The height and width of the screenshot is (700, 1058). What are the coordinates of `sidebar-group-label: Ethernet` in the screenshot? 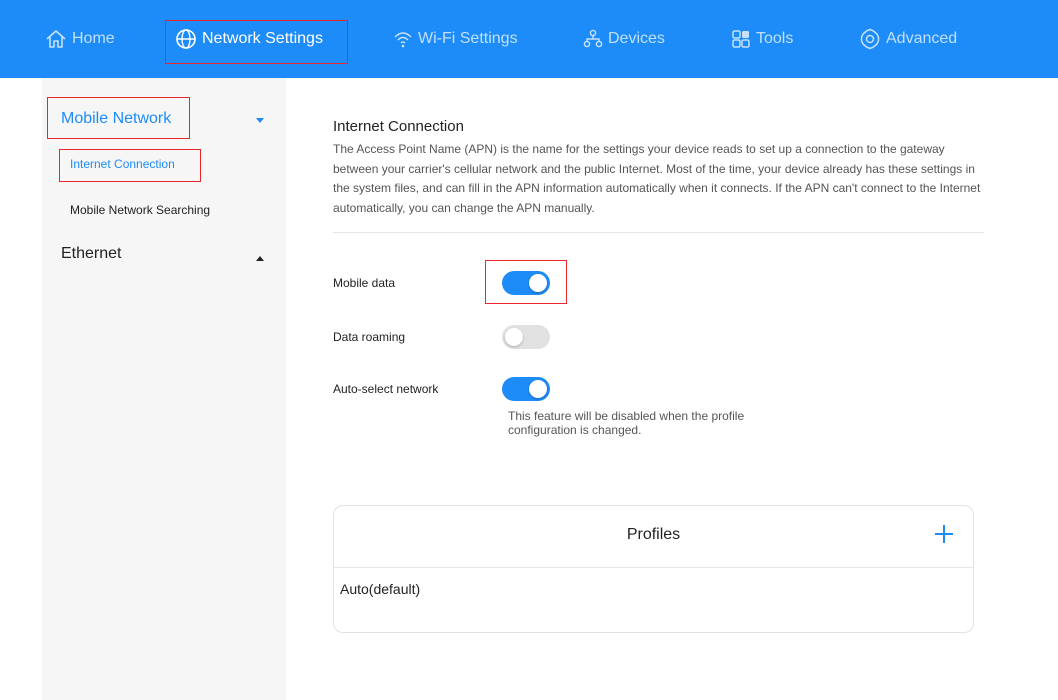 It's located at (91, 253).